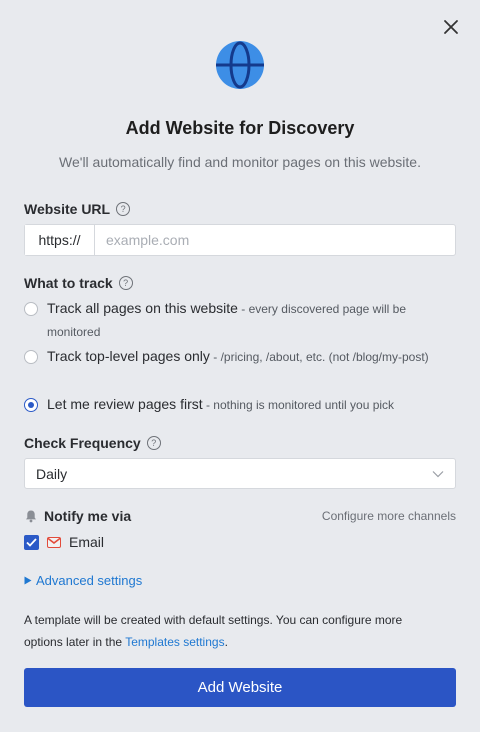 Image resolution: width=480 pixels, height=732 pixels. What do you see at coordinates (31, 309) in the screenshot?
I see `radio-all-pages` at bounding box center [31, 309].